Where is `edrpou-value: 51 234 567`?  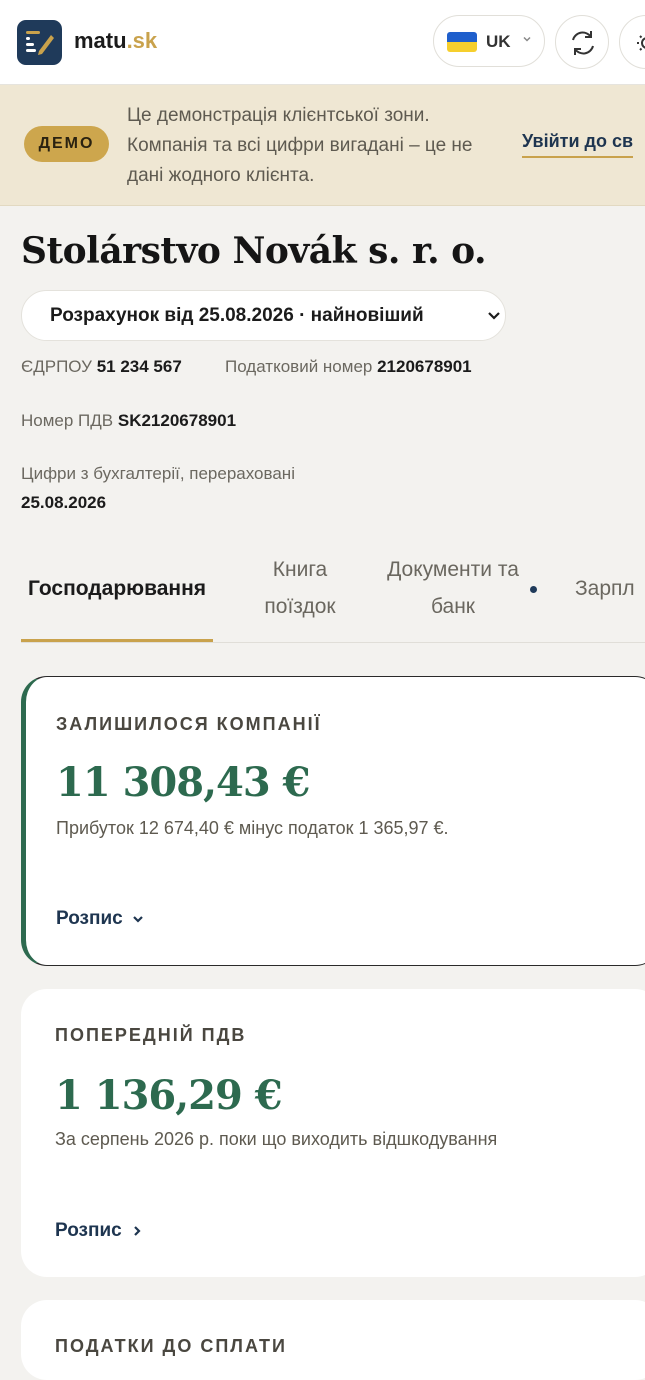 edrpou-value: 51 234 567 is located at coordinates (139, 366).